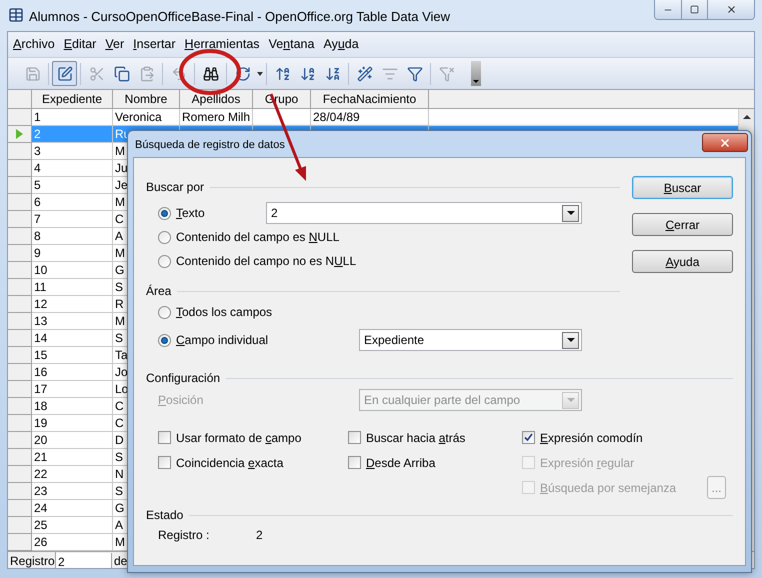 The height and width of the screenshot is (578, 762). What do you see at coordinates (210, 74) in the screenshot?
I see `binoculars-icon` at bounding box center [210, 74].